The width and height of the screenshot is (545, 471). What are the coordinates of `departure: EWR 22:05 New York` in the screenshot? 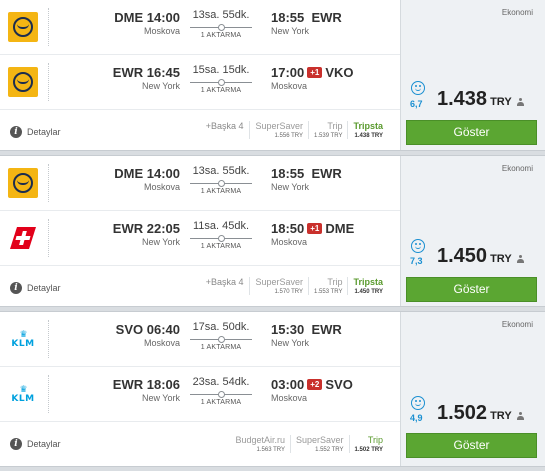 It's located at (146, 234).